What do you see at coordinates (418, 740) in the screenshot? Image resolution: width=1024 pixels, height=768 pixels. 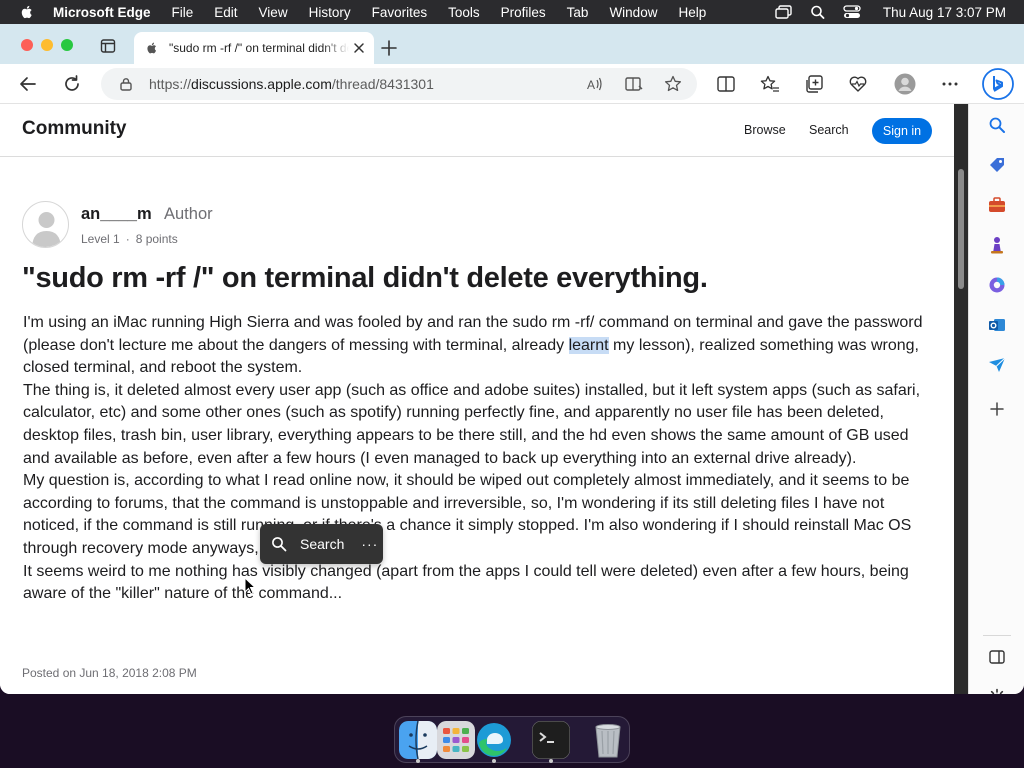 I see `finder-icon` at bounding box center [418, 740].